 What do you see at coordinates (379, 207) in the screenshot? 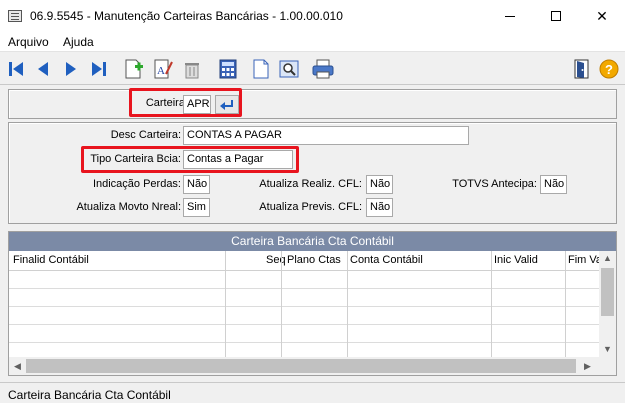
I see `atualiza-previs-field: Não` at bounding box center [379, 207].